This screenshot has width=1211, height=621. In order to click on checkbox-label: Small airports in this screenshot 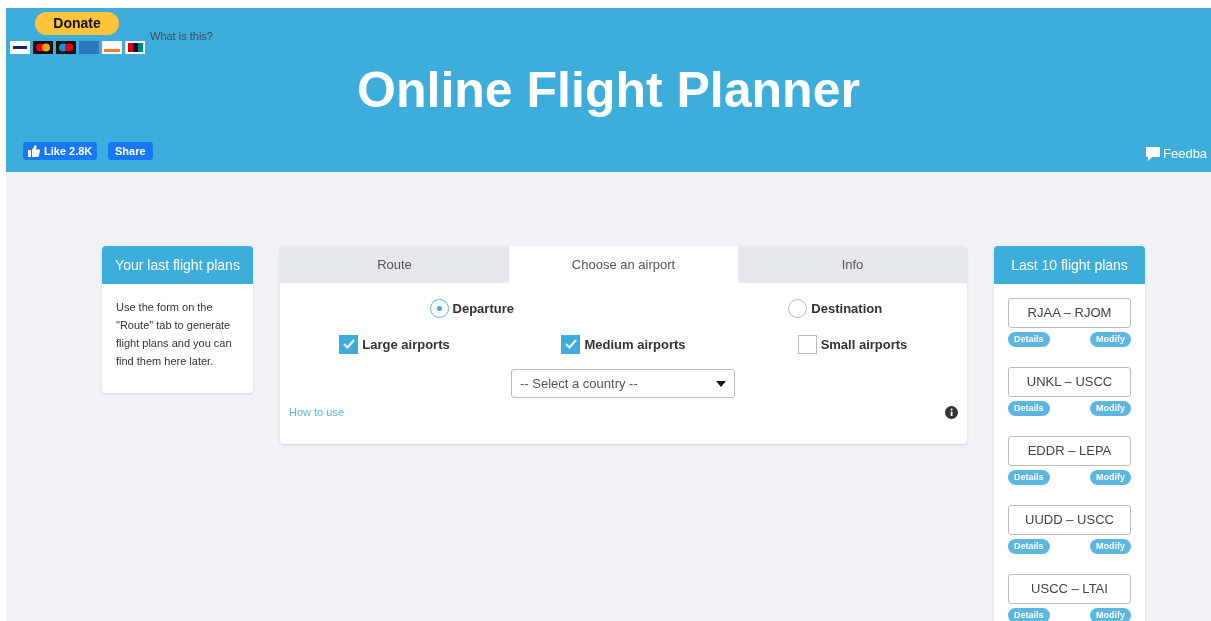, I will do `click(864, 344)`.